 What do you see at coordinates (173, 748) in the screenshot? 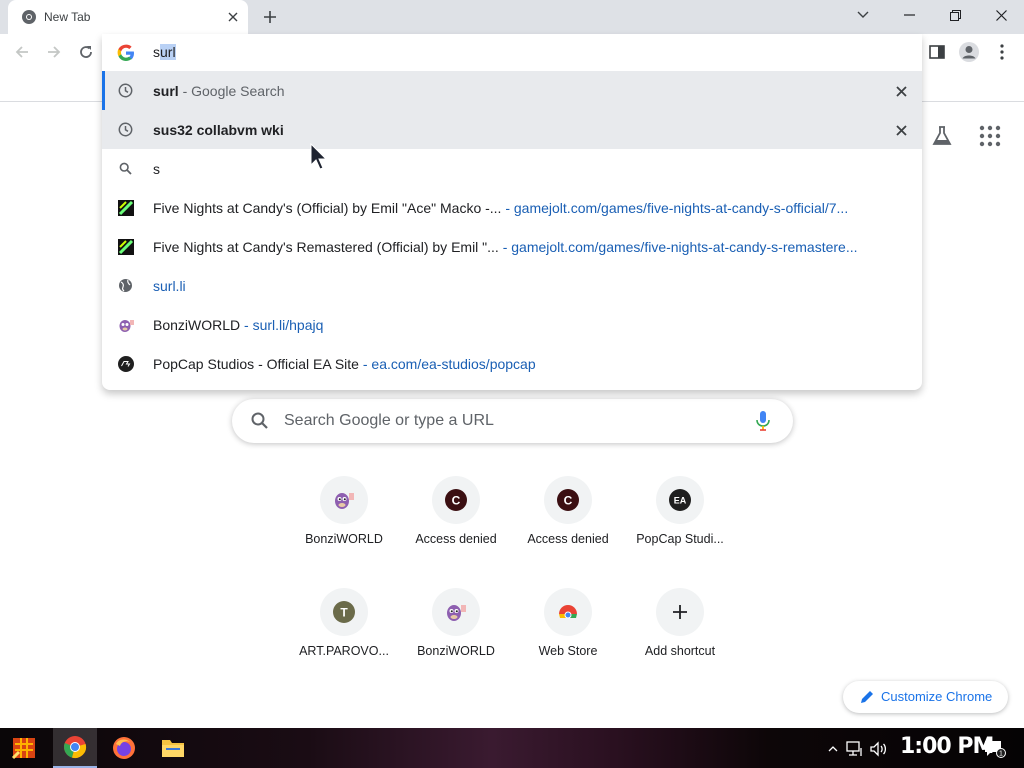
I see `taskbar-file-explorer` at bounding box center [173, 748].